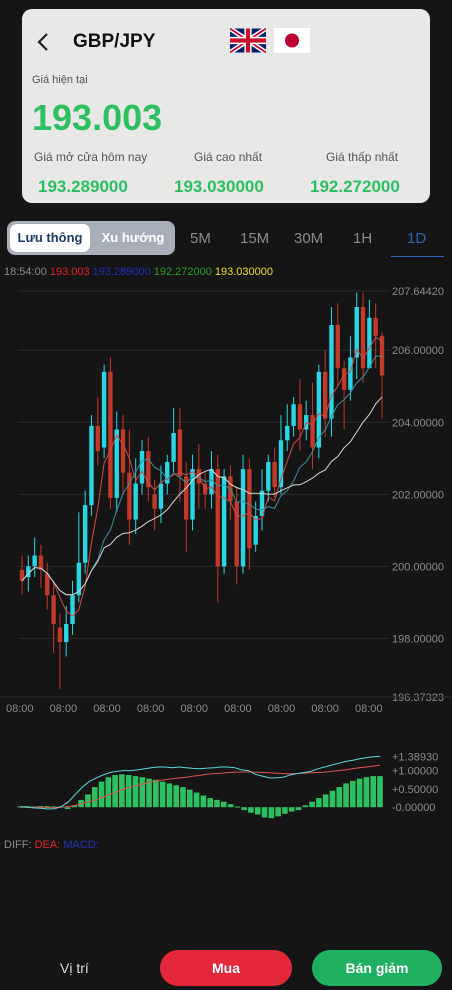  What do you see at coordinates (377, 968) in the screenshot?
I see `sell-button: Bán giảm` at bounding box center [377, 968].